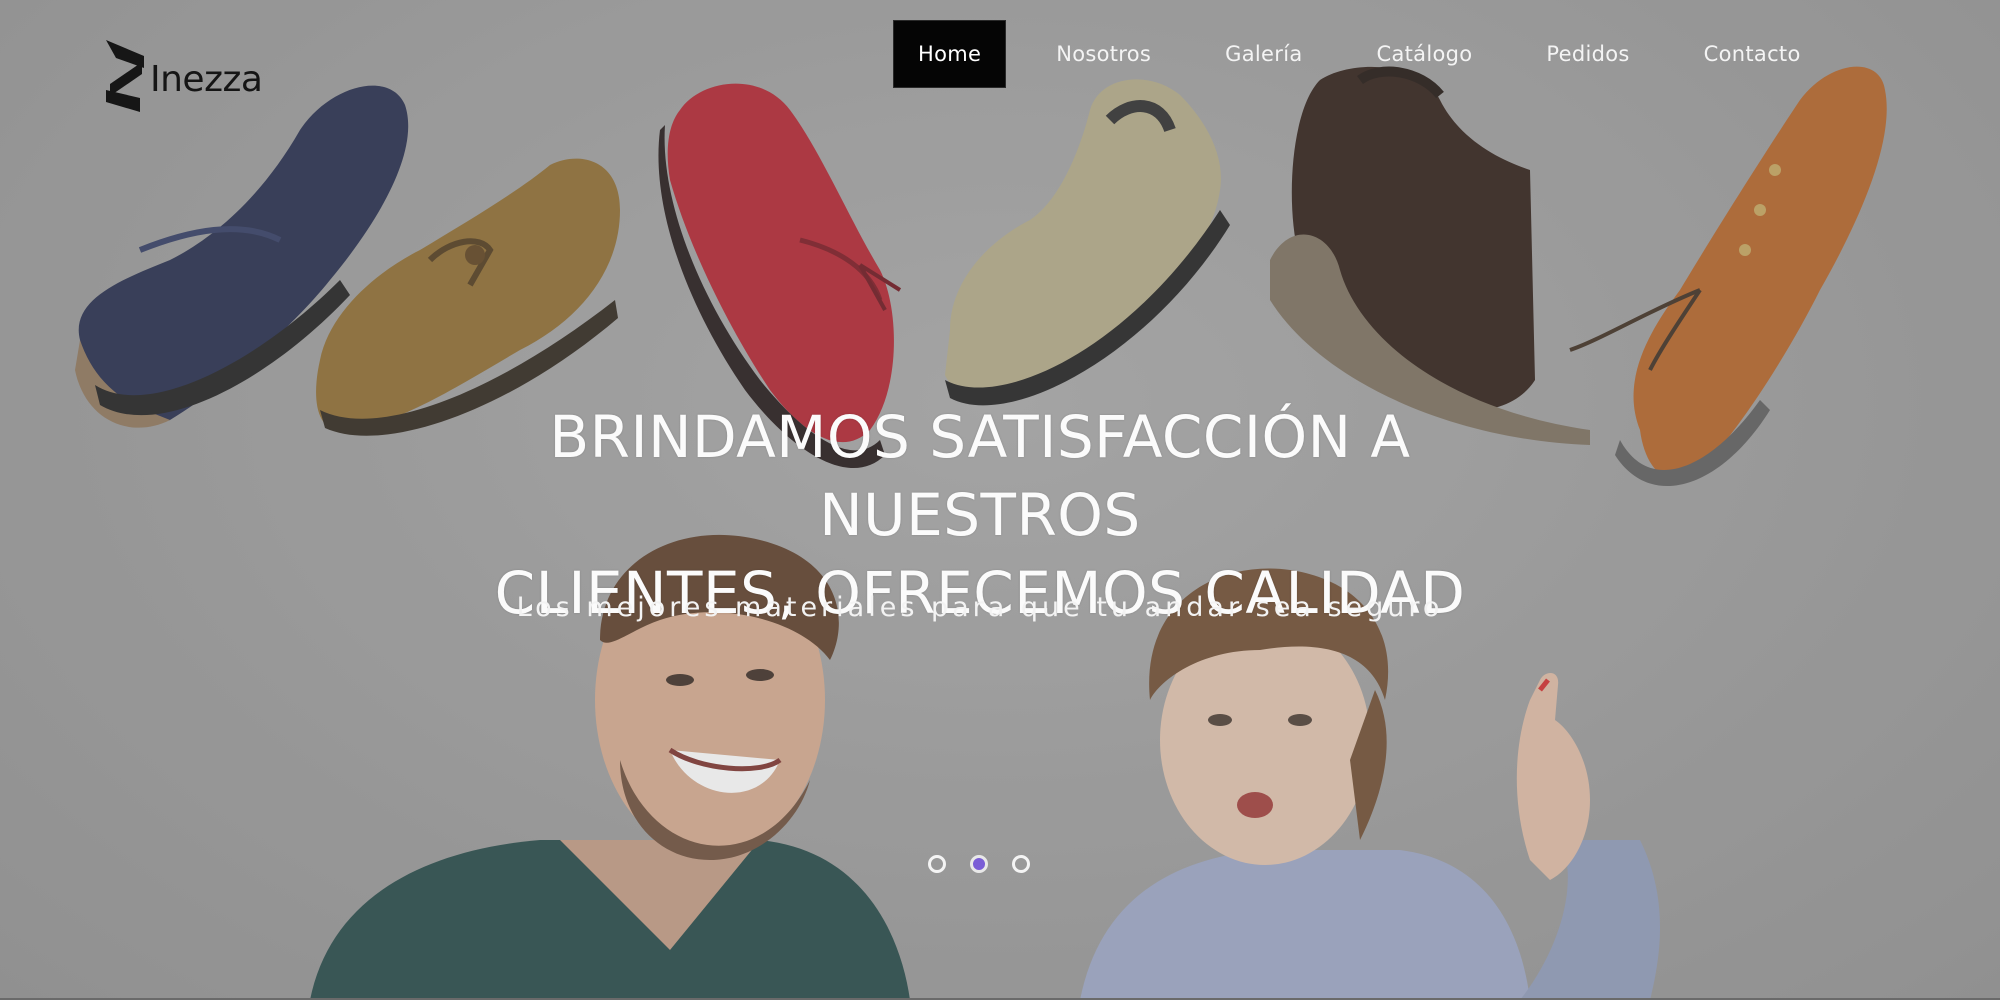 This screenshot has width=2000, height=1000. I want to click on hero-headline-line-1: BRINDAMOS SATISFACCIÓN A NUESTROS, so click(980, 476).